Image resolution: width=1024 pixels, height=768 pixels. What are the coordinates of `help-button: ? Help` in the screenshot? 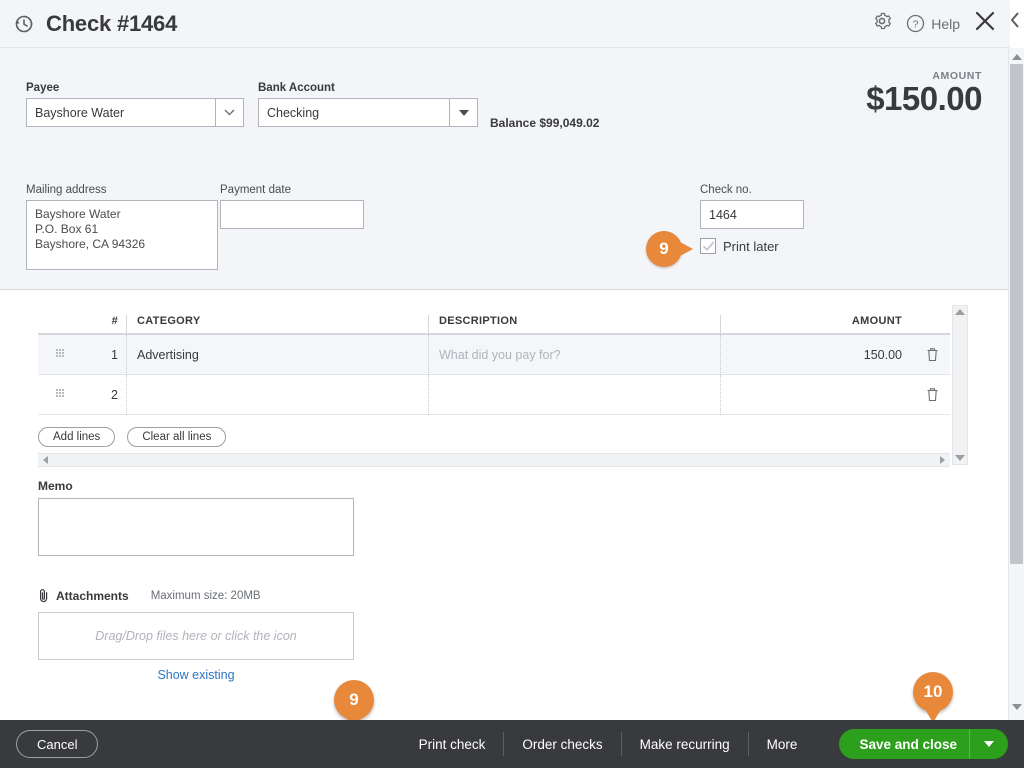 It's located at (933, 23).